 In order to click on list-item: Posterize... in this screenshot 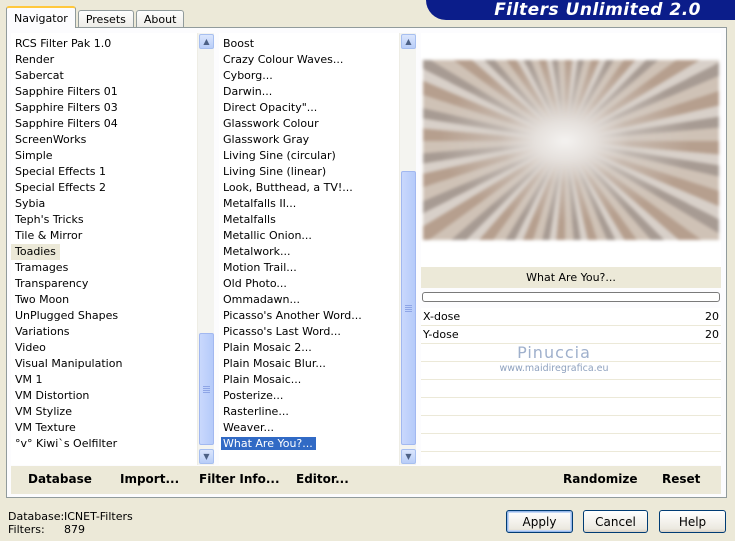, I will do `click(308, 396)`.